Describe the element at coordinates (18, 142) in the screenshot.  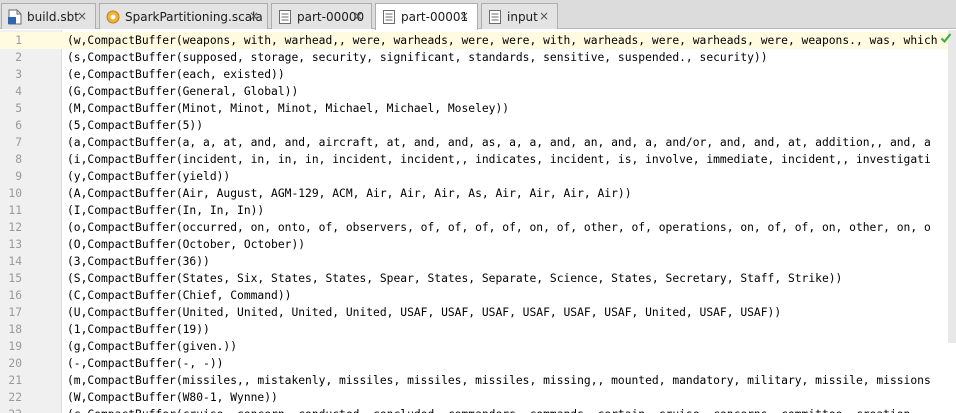
I see `line-number: 7` at that location.